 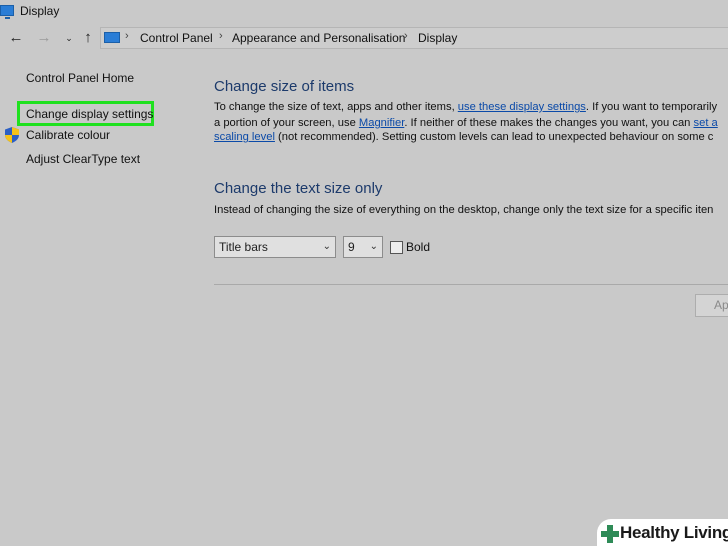 What do you see at coordinates (364, 12) in the screenshot?
I see `title-bar` at bounding box center [364, 12].